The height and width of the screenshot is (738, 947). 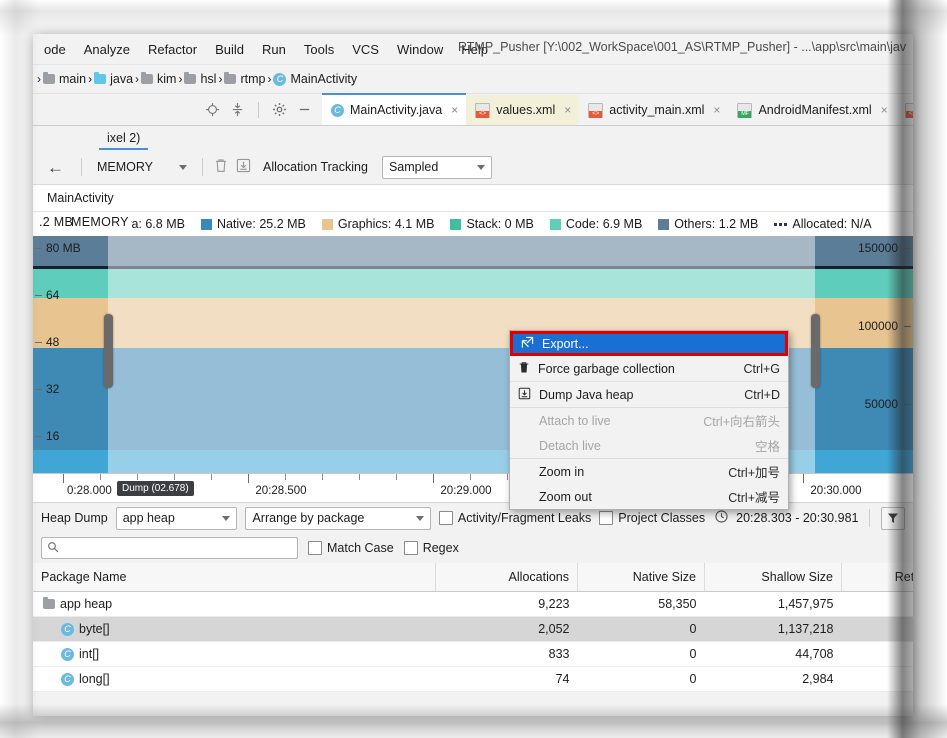 What do you see at coordinates (649, 471) in the screenshot?
I see `context-menu-item-zoom-in: Zoom in Ctrl+加号` at bounding box center [649, 471].